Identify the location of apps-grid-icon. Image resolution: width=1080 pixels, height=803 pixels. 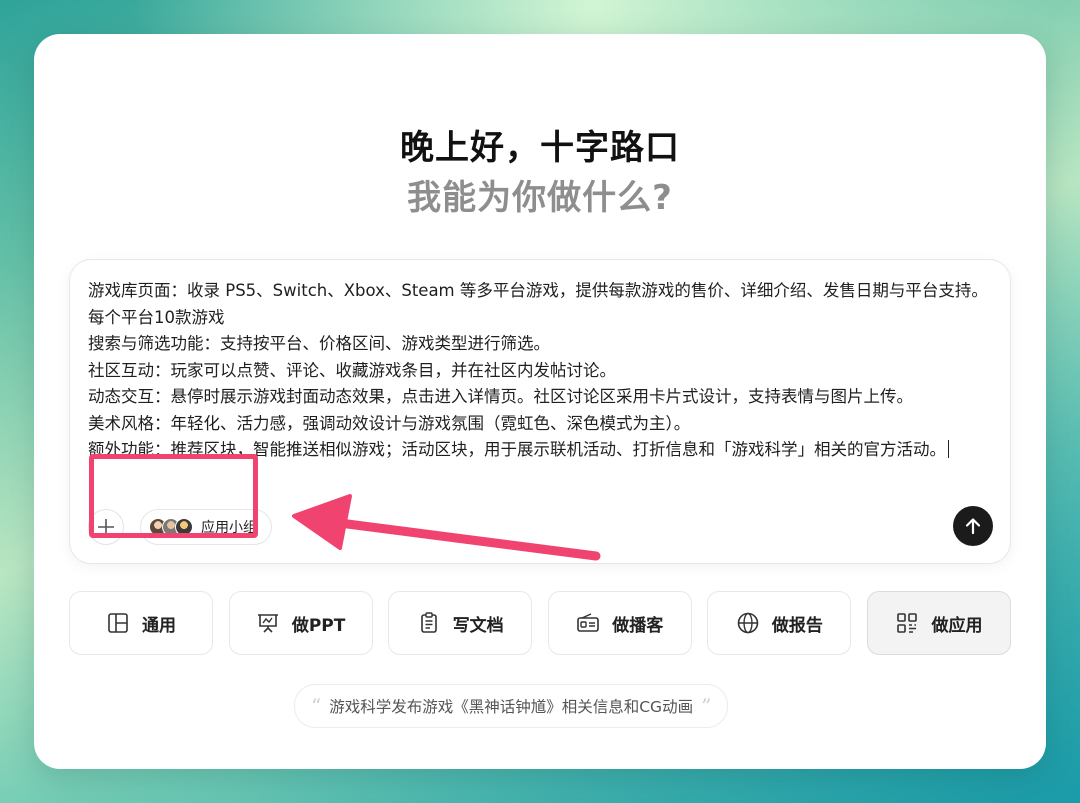
(907, 623).